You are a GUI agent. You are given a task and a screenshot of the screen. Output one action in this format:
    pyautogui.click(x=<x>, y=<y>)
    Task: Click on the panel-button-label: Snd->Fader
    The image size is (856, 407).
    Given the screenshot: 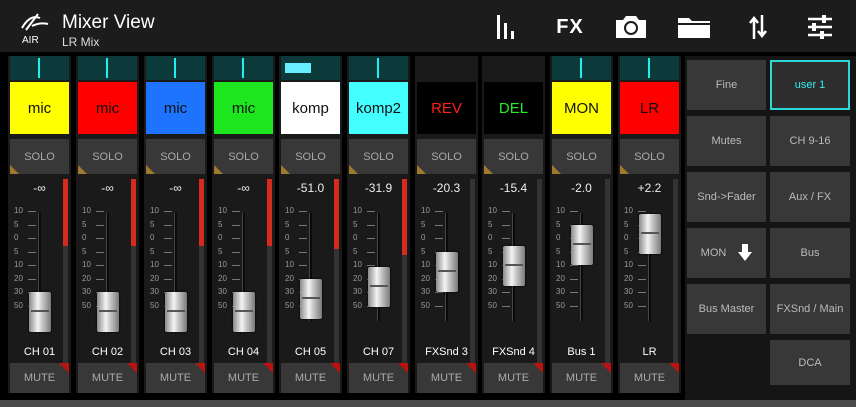 What is the action you would take?
    pyautogui.click(x=726, y=197)
    